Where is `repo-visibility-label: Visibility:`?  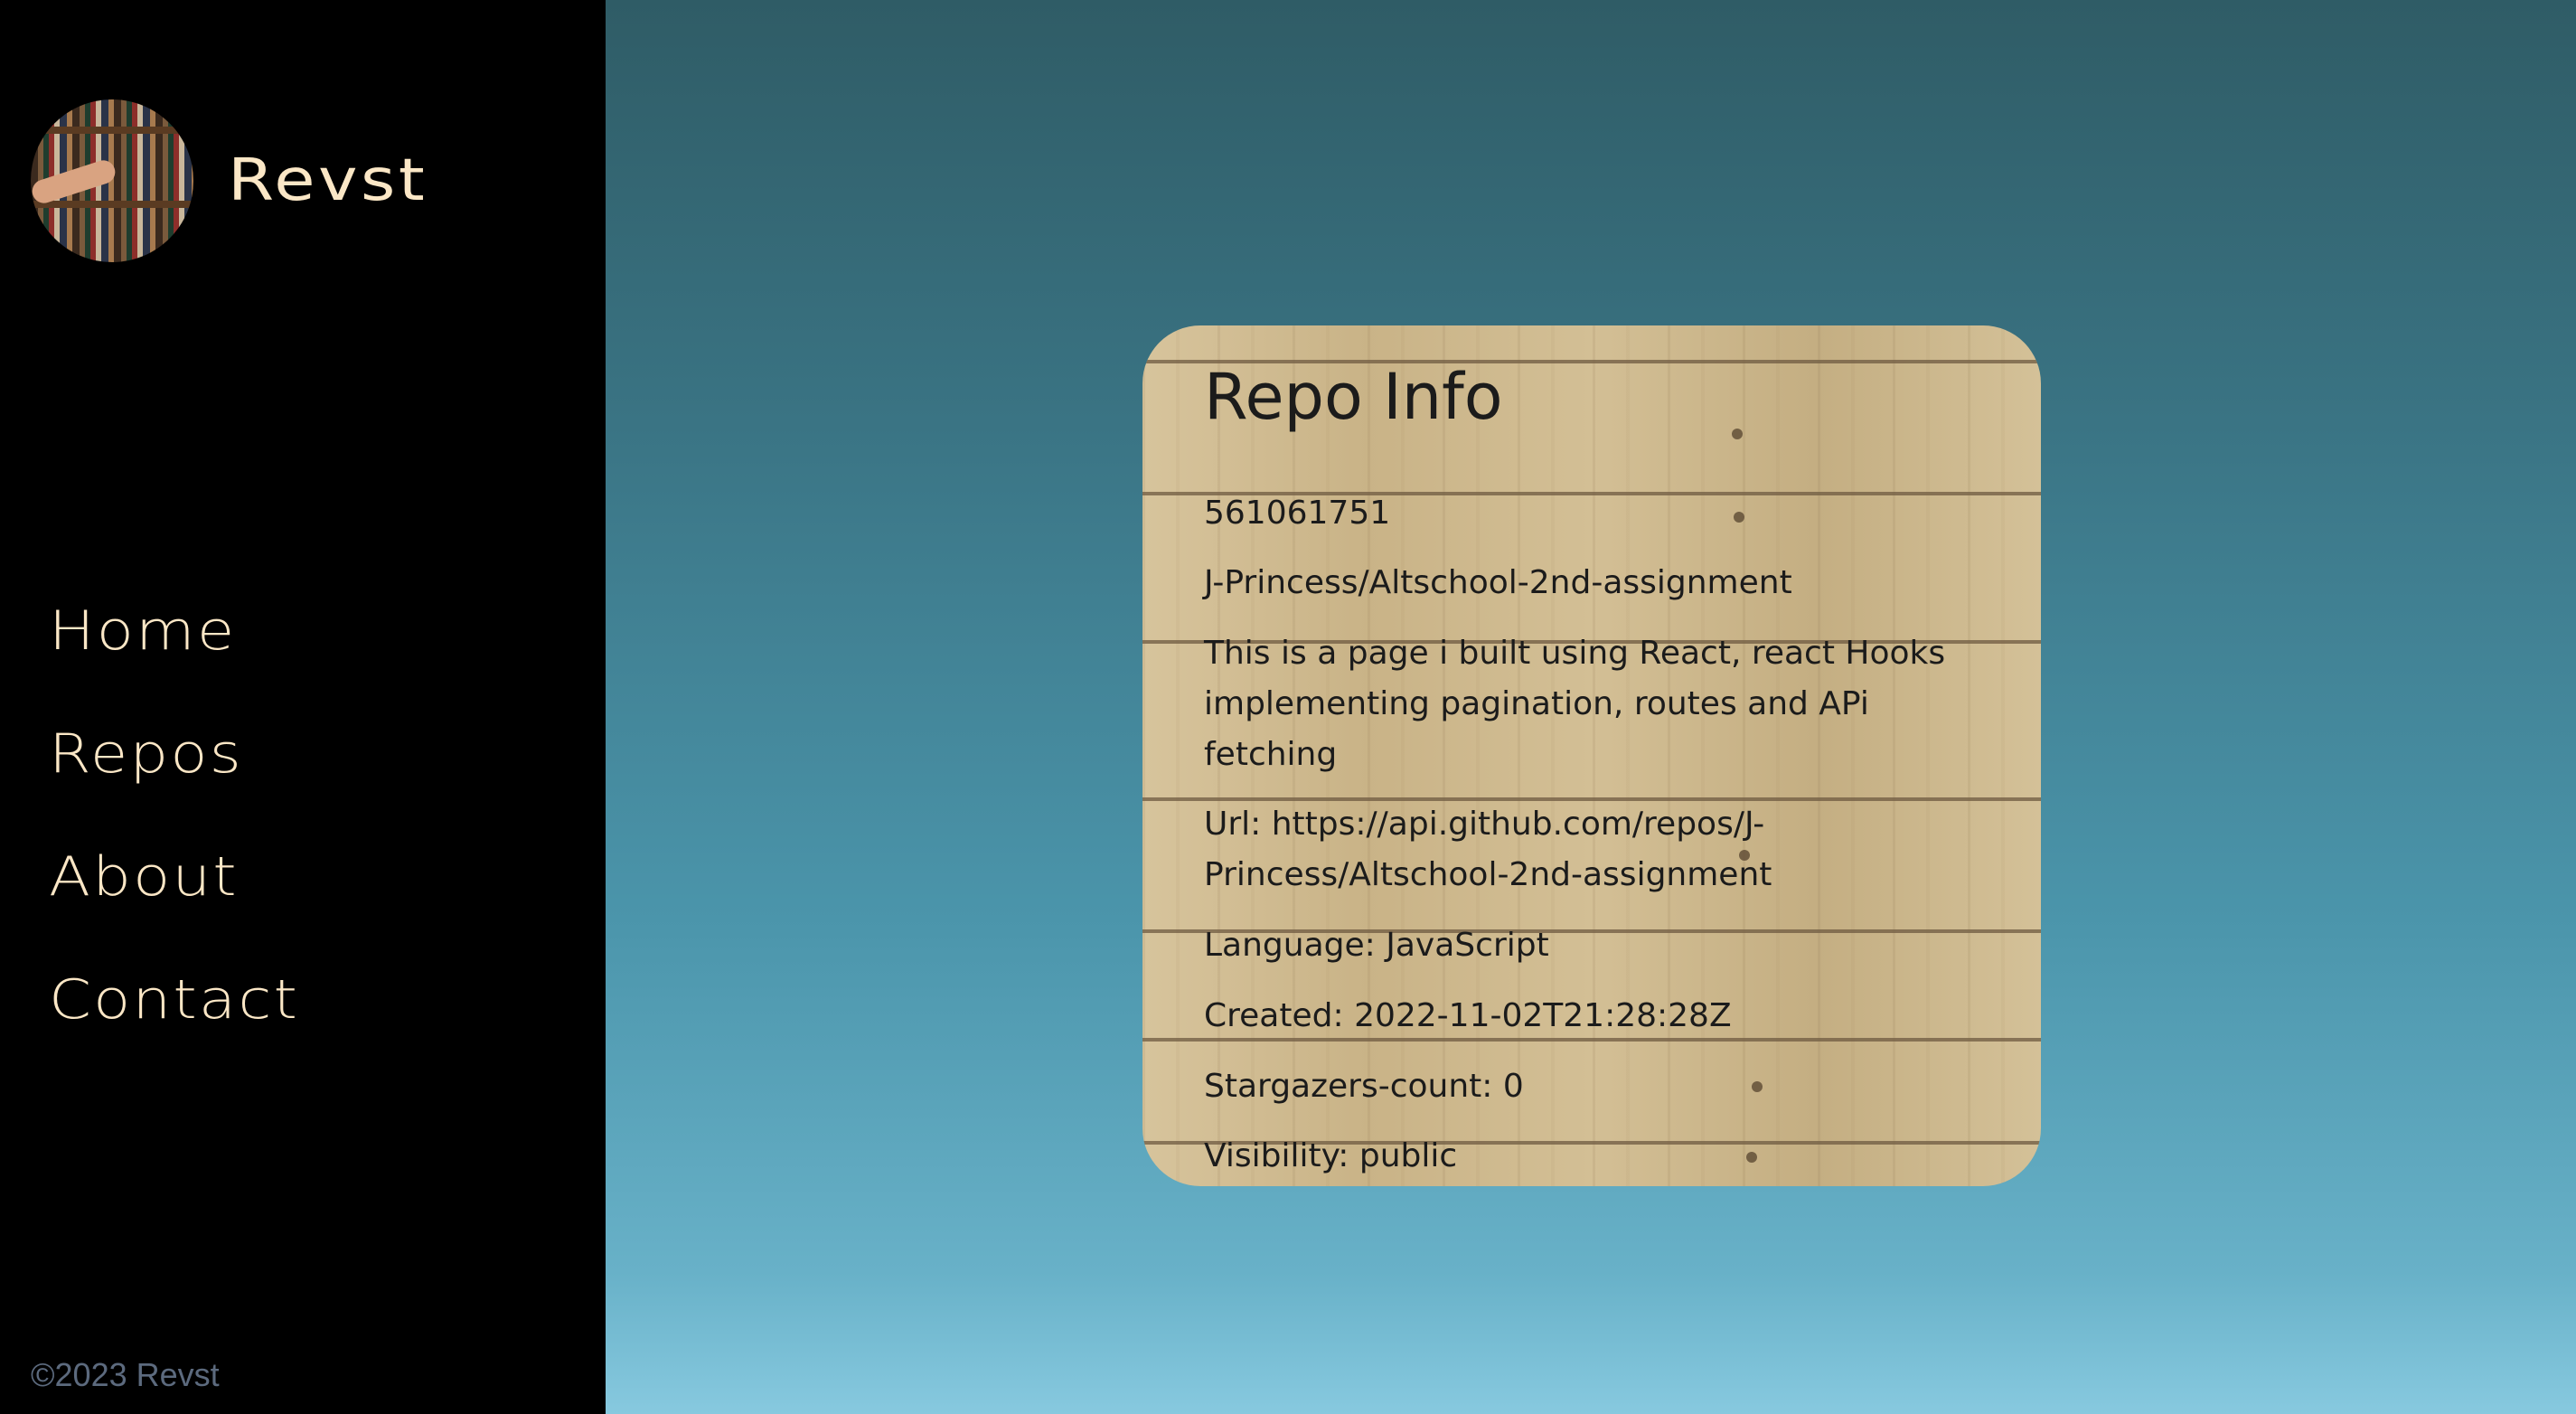
repo-visibility-label: Visibility: is located at coordinates (1276, 1156).